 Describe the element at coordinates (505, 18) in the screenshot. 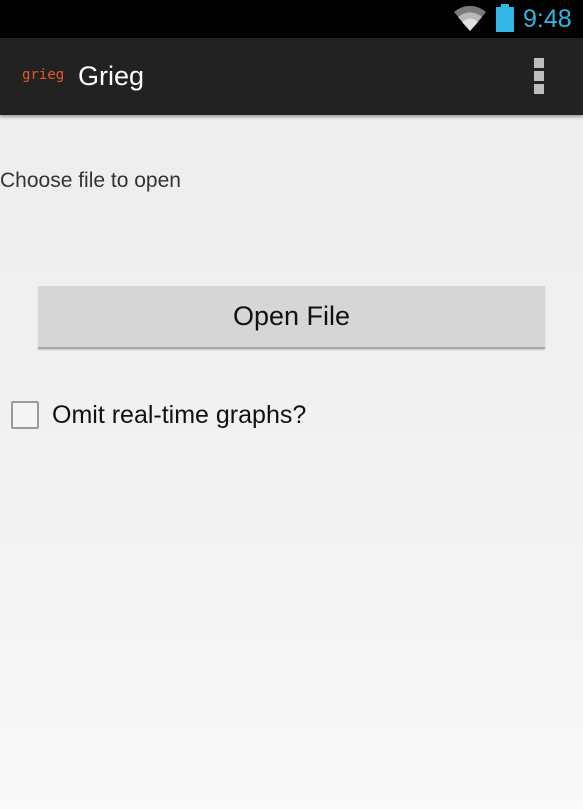

I see `battery-icon` at that location.